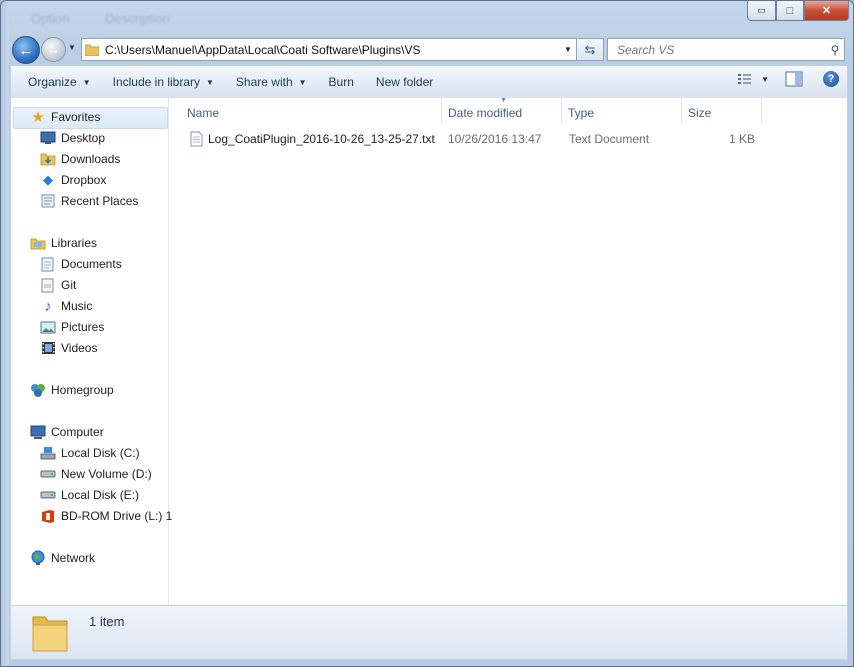  Describe the element at coordinates (341, 82) in the screenshot. I see `burn-button: Burn` at that location.